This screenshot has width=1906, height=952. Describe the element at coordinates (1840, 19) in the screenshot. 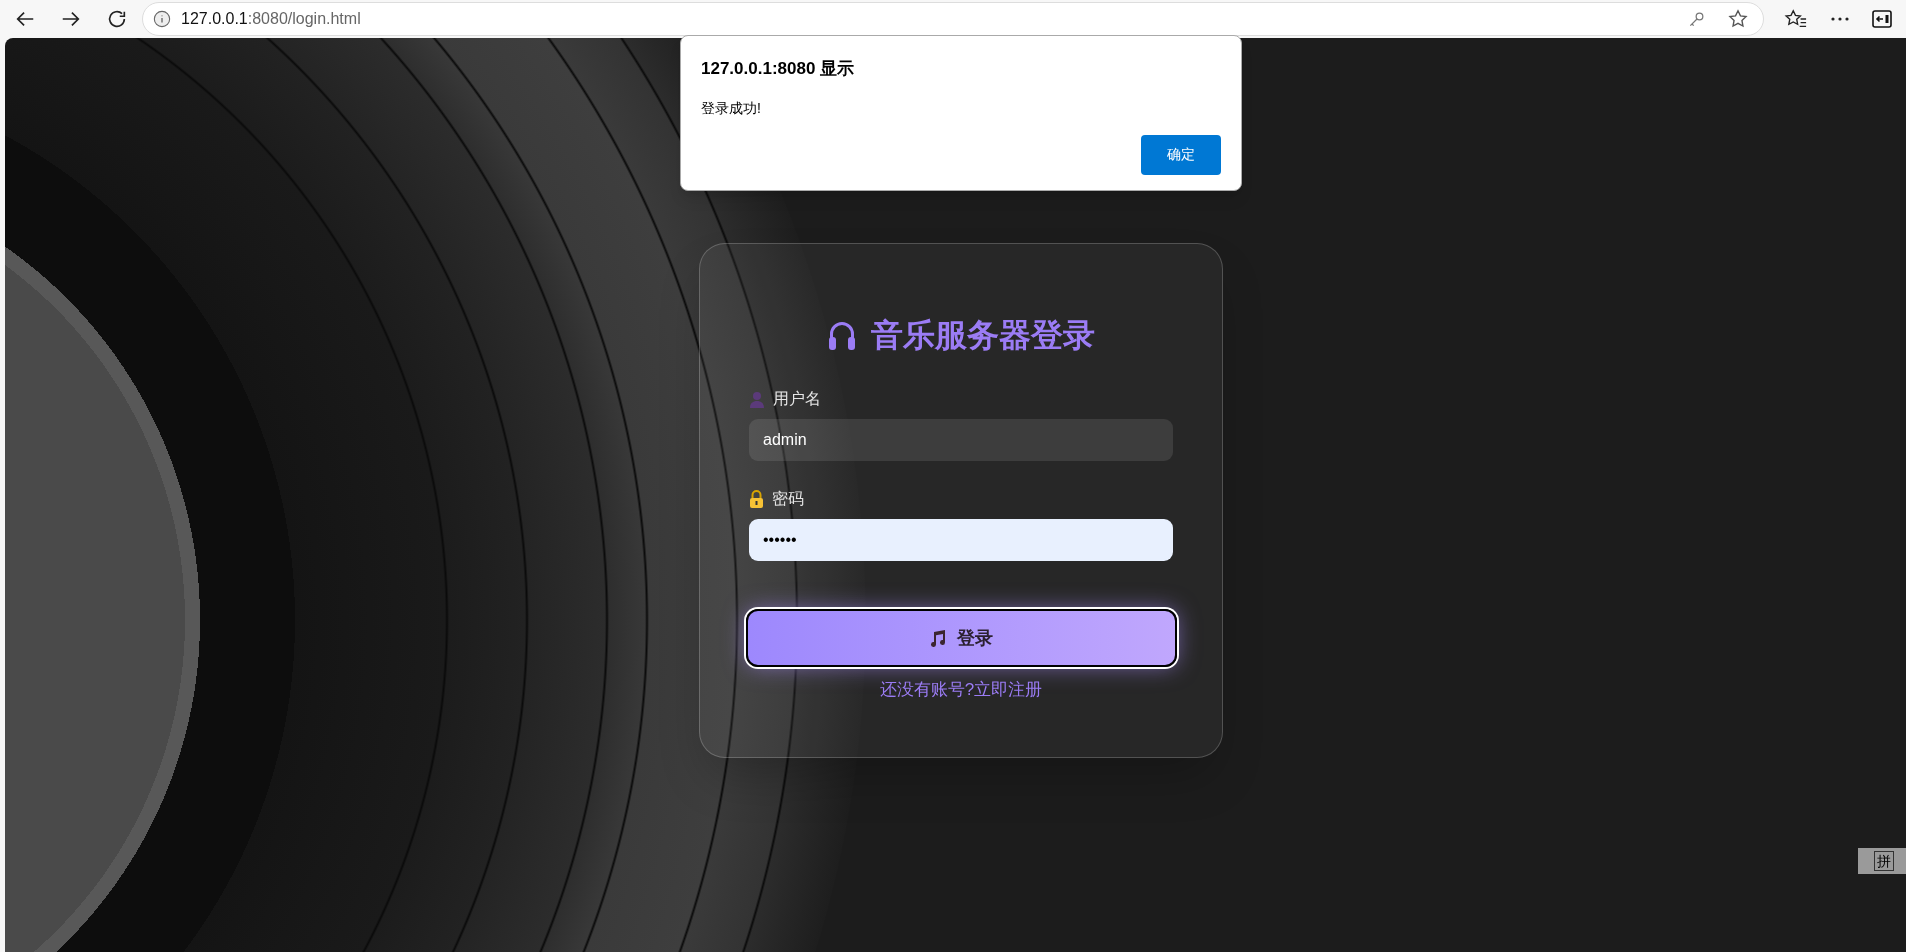

I see `more-icon` at that location.